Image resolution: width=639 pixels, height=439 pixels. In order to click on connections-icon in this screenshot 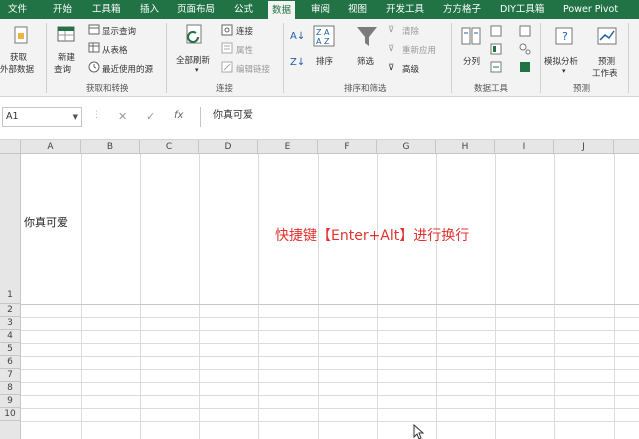, I will do `click(227, 30)`.